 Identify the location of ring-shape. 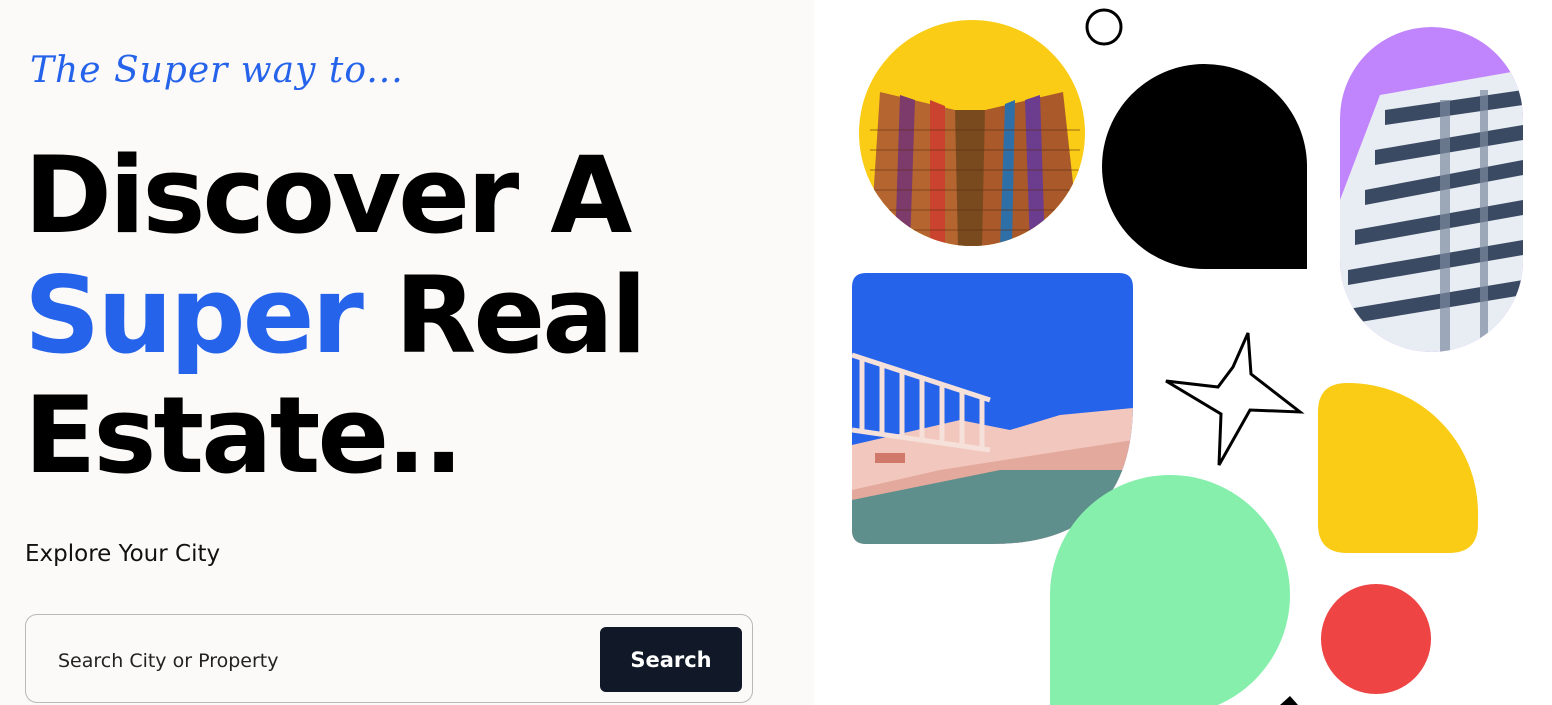
(1104, 27).